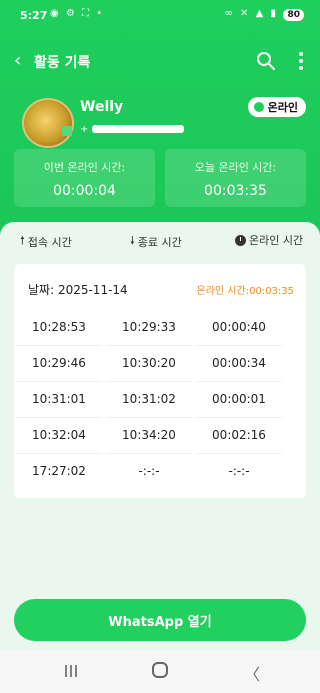  I want to click on open-whatsapp-button: WhatsApp 열기, so click(160, 620).